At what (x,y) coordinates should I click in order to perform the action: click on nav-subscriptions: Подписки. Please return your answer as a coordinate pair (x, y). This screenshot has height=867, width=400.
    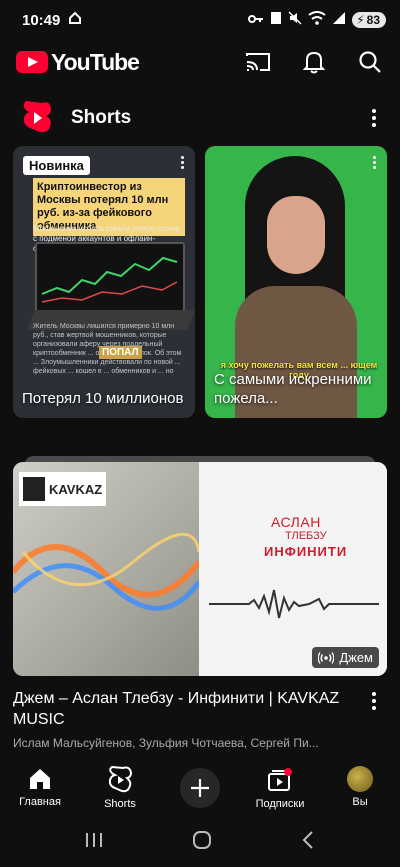
    Looking at the image, I should click on (280, 788).